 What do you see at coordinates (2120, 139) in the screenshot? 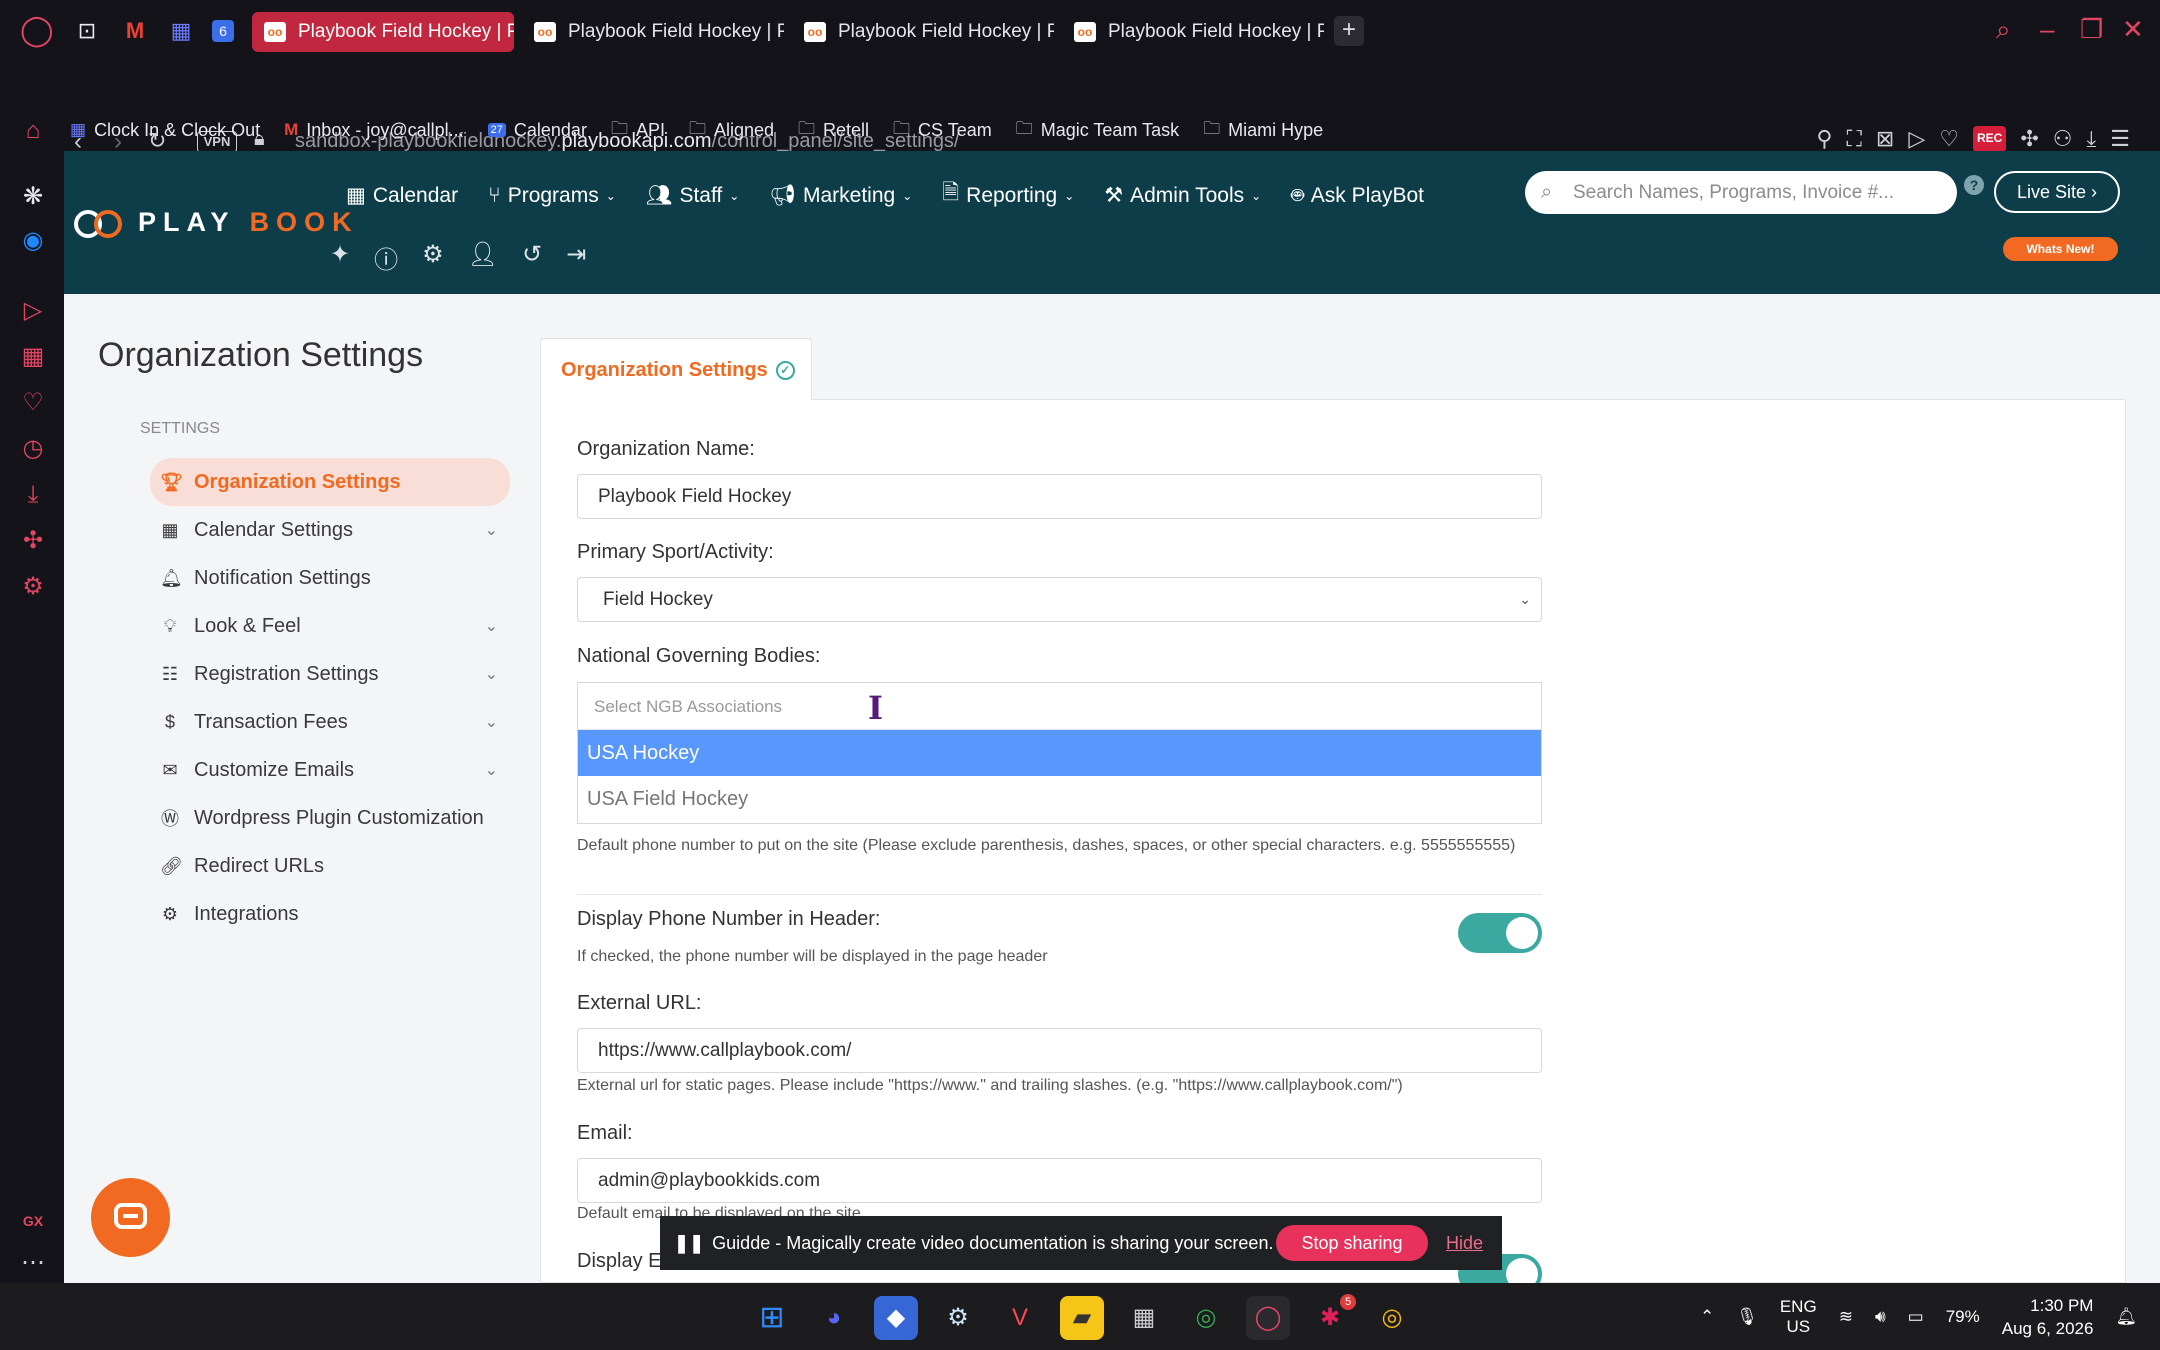
I see `menu-icon: ☰` at bounding box center [2120, 139].